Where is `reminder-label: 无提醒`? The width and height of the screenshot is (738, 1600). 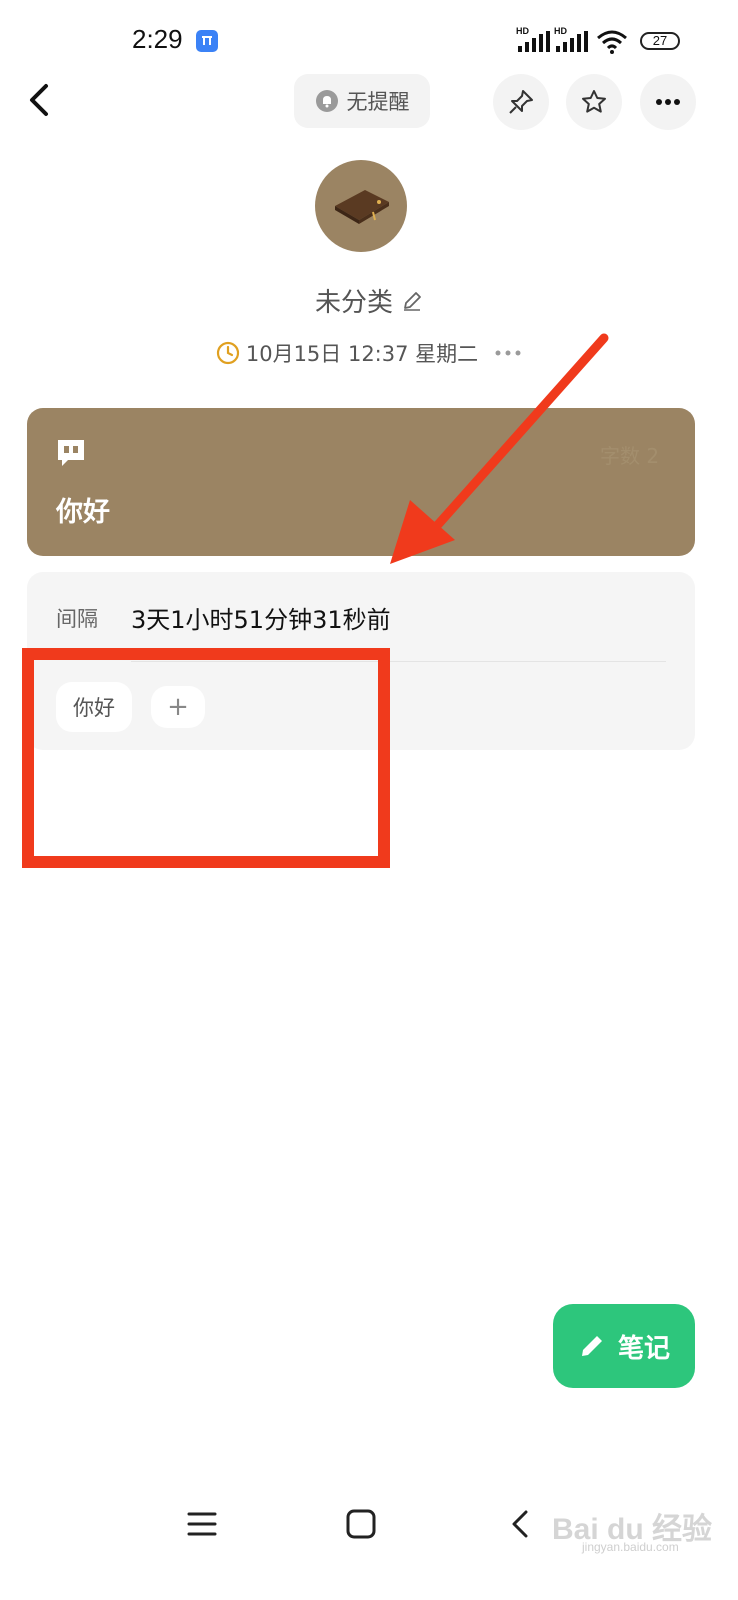 reminder-label: 无提醒 is located at coordinates (378, 102).